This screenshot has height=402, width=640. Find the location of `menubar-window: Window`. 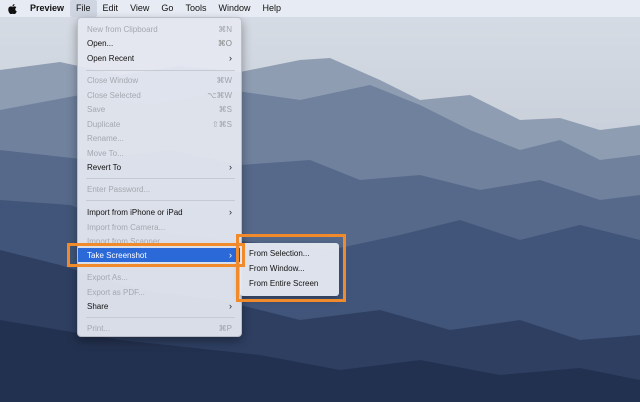

menubar-window: Window is located at coordinates (234, 8).